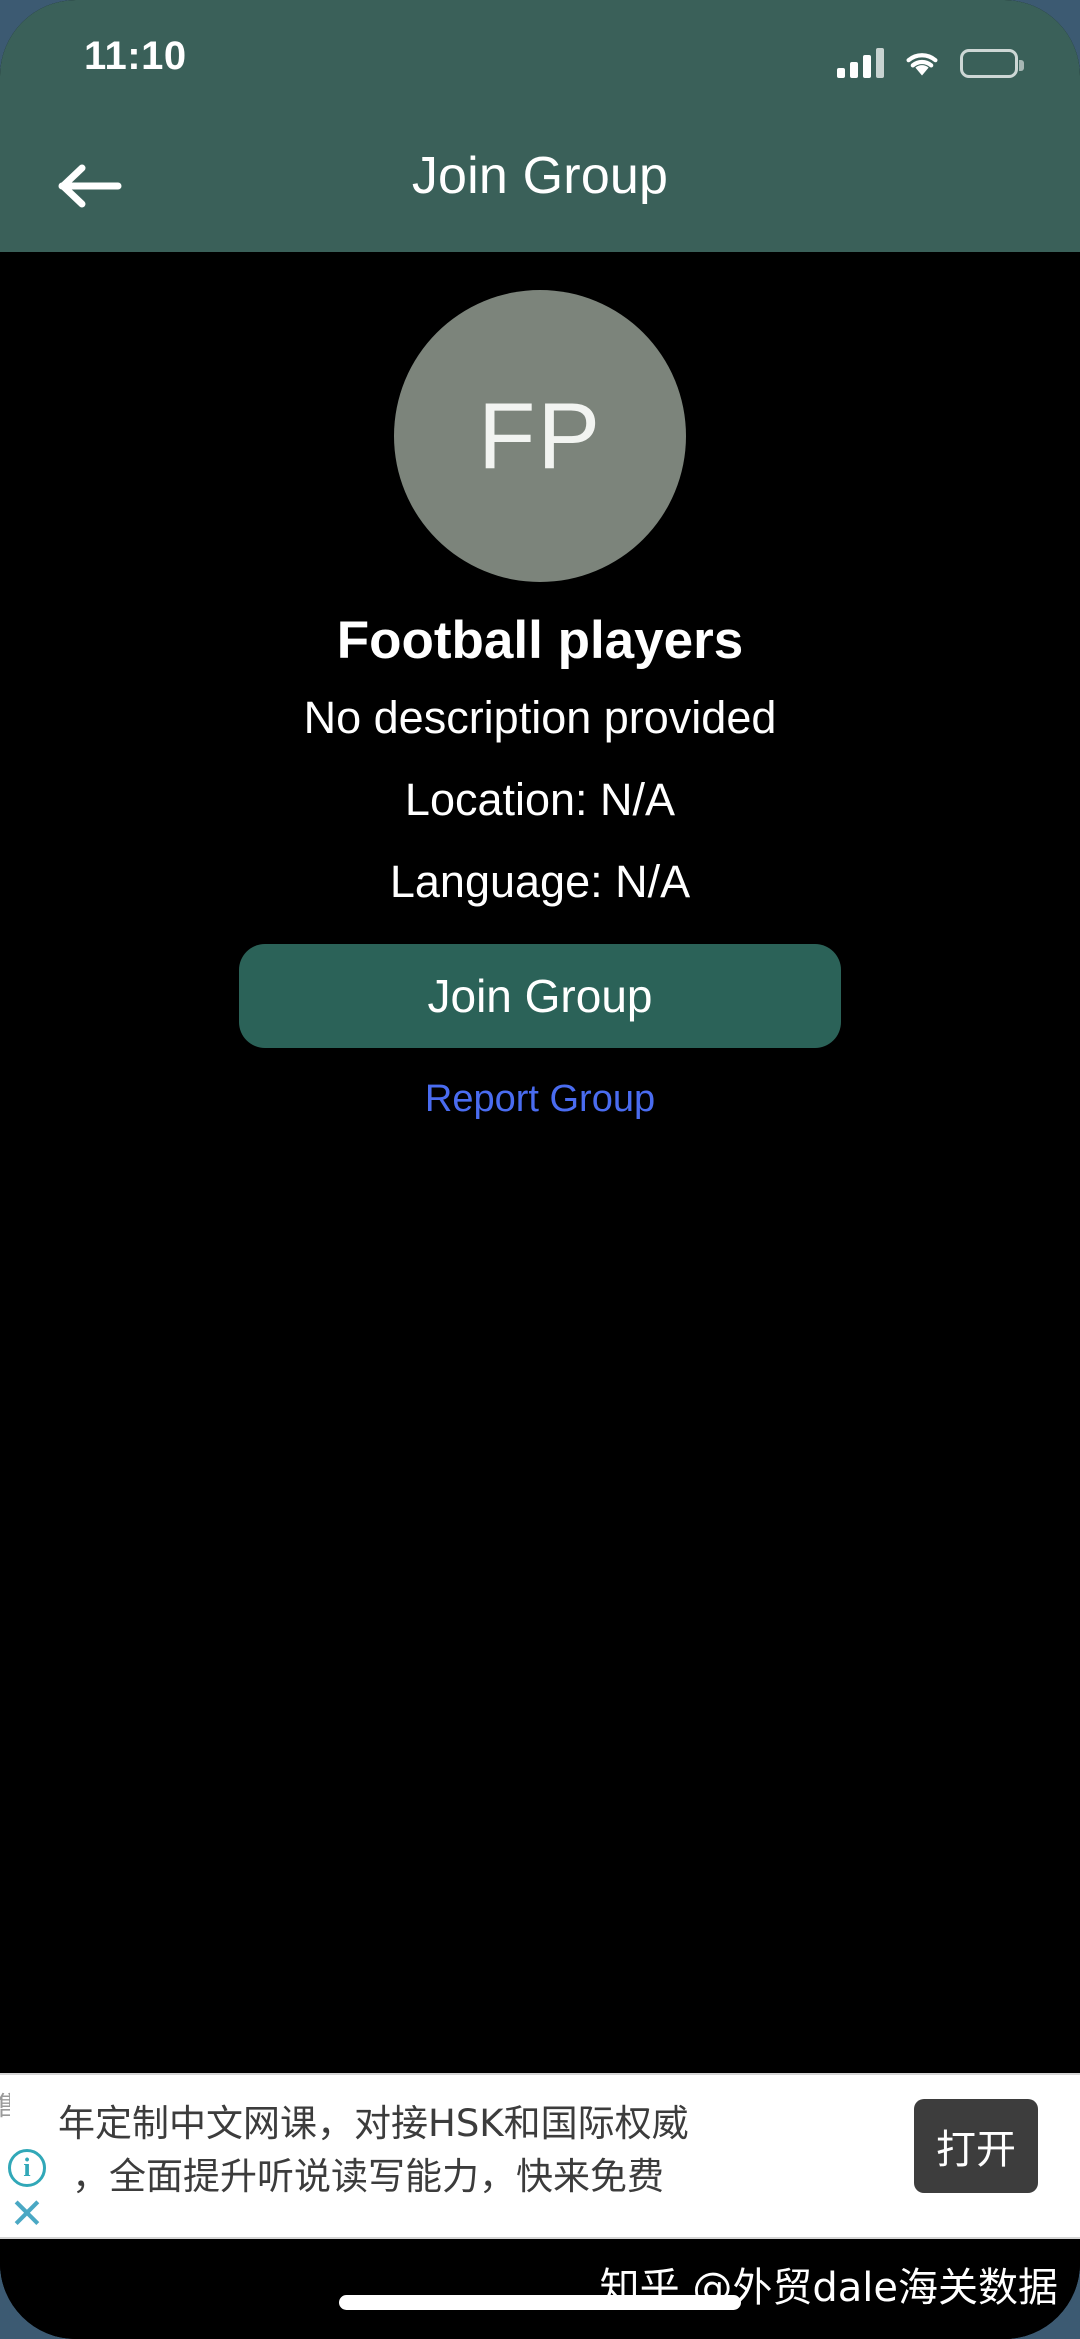  Describe the element at coordinates (540, 640) in the screenshot. I see `group-name: Football players` at that location.